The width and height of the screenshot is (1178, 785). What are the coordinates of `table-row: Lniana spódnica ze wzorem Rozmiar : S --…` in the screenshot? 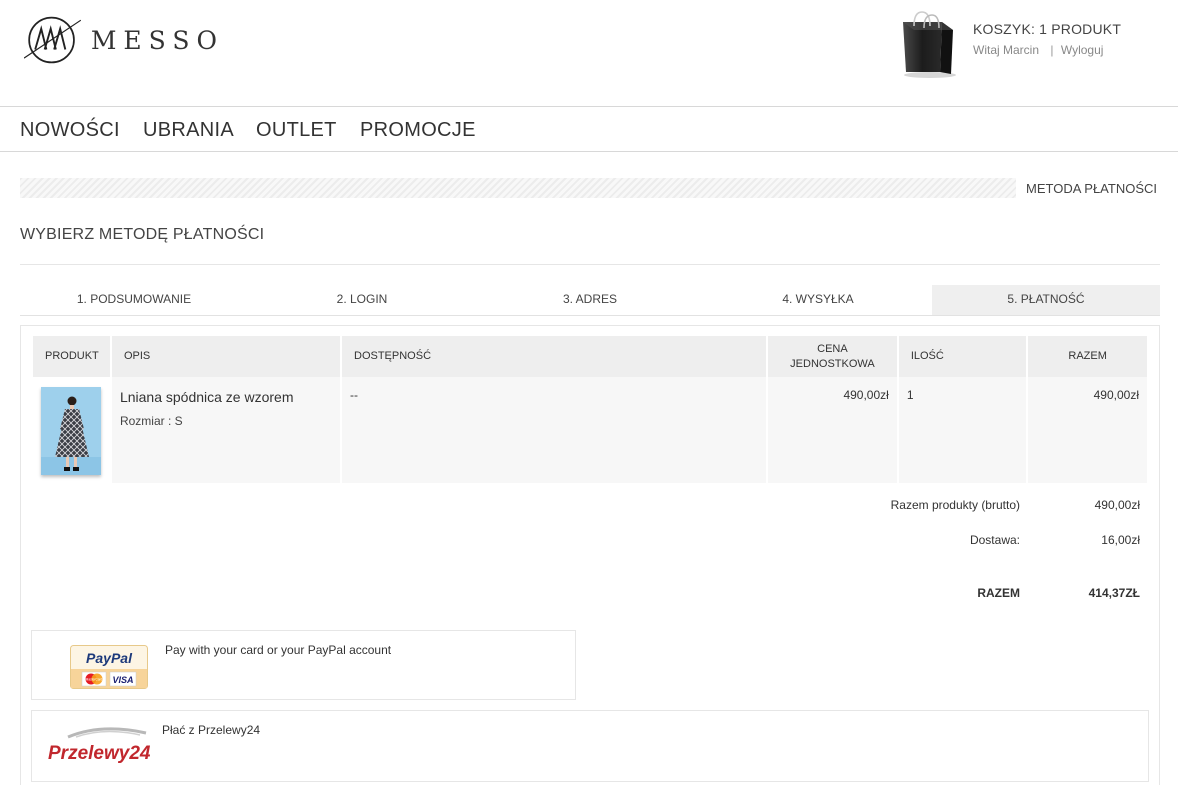 It's located at (590, 430).